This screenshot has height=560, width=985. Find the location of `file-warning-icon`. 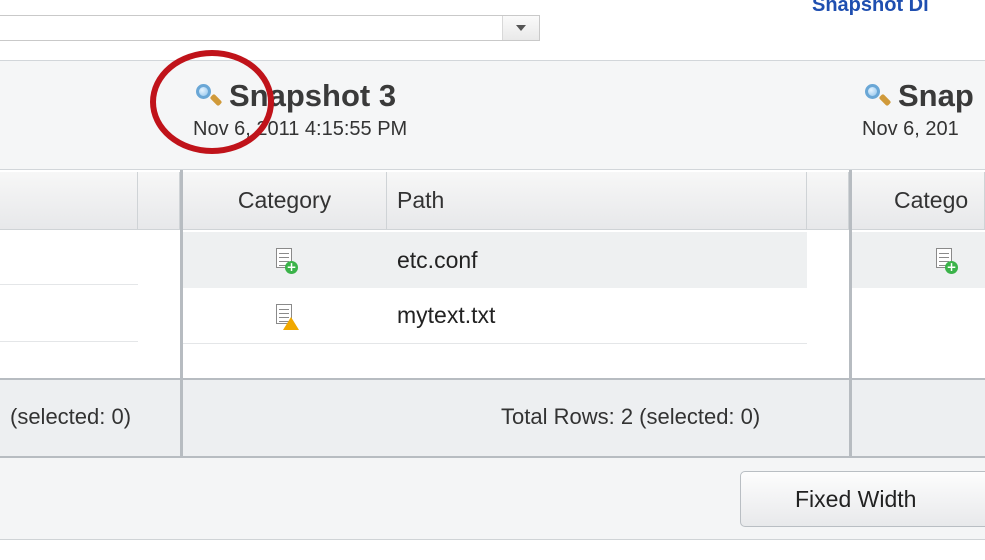

file-warning-icon is located at coordinates (286, 316).